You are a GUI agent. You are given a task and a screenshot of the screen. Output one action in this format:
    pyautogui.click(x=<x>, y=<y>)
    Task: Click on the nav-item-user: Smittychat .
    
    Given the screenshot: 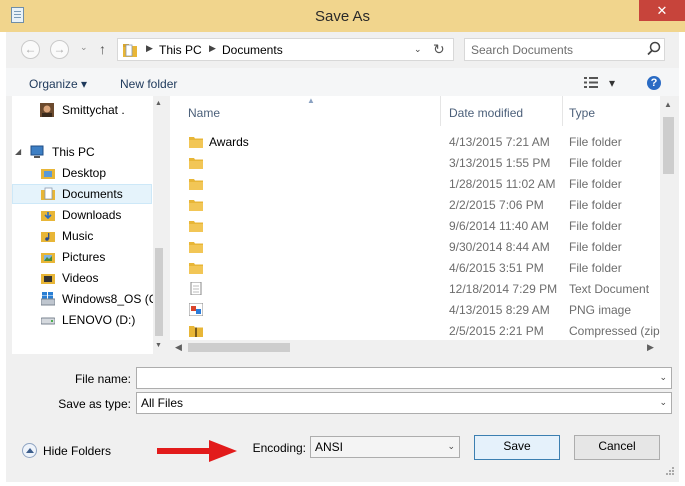 What is the action you would take?
    pyautogui.click(x=82, y=110)
    